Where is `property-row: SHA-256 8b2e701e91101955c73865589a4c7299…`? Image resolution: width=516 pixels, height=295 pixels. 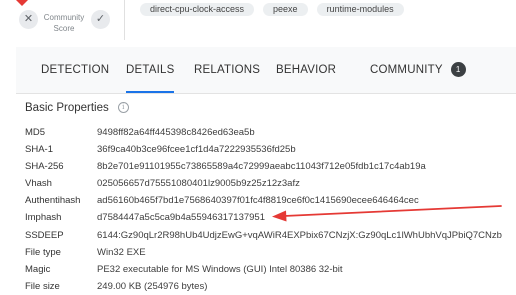
property-row: SHA-256 8b2e701e91101955c73865589a4c7299… is located at coordinates (270, 166).